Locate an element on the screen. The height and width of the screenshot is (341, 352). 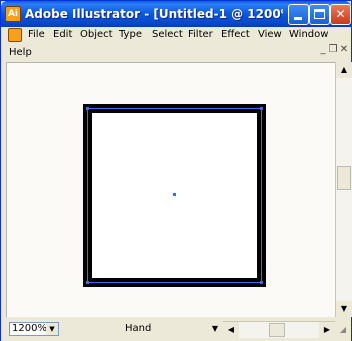
anchor-point-top-left is located at coordinates (87, 108).